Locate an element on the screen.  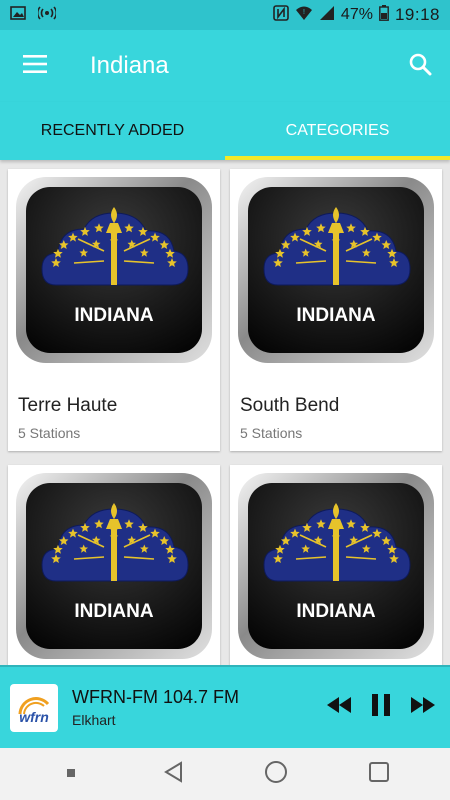
wifi-icon: ! is located at coordinates (304, 15).